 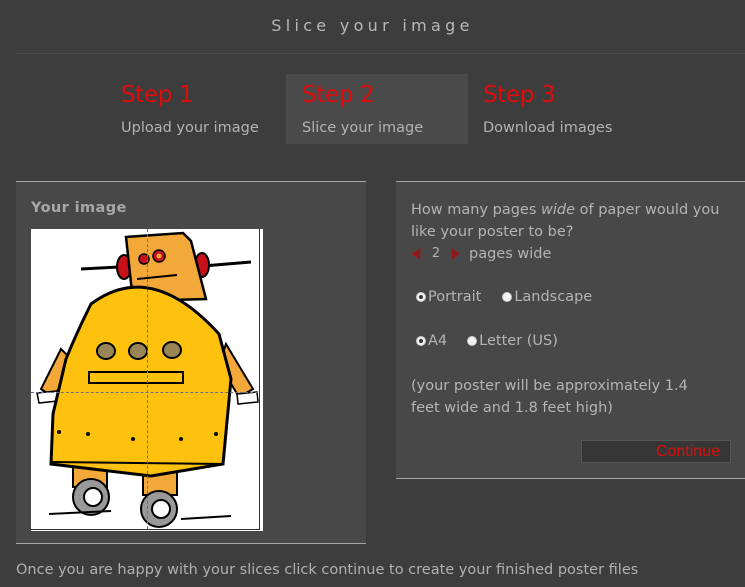 I want to click on continue-button: Continue, so click(x=656, y=451).